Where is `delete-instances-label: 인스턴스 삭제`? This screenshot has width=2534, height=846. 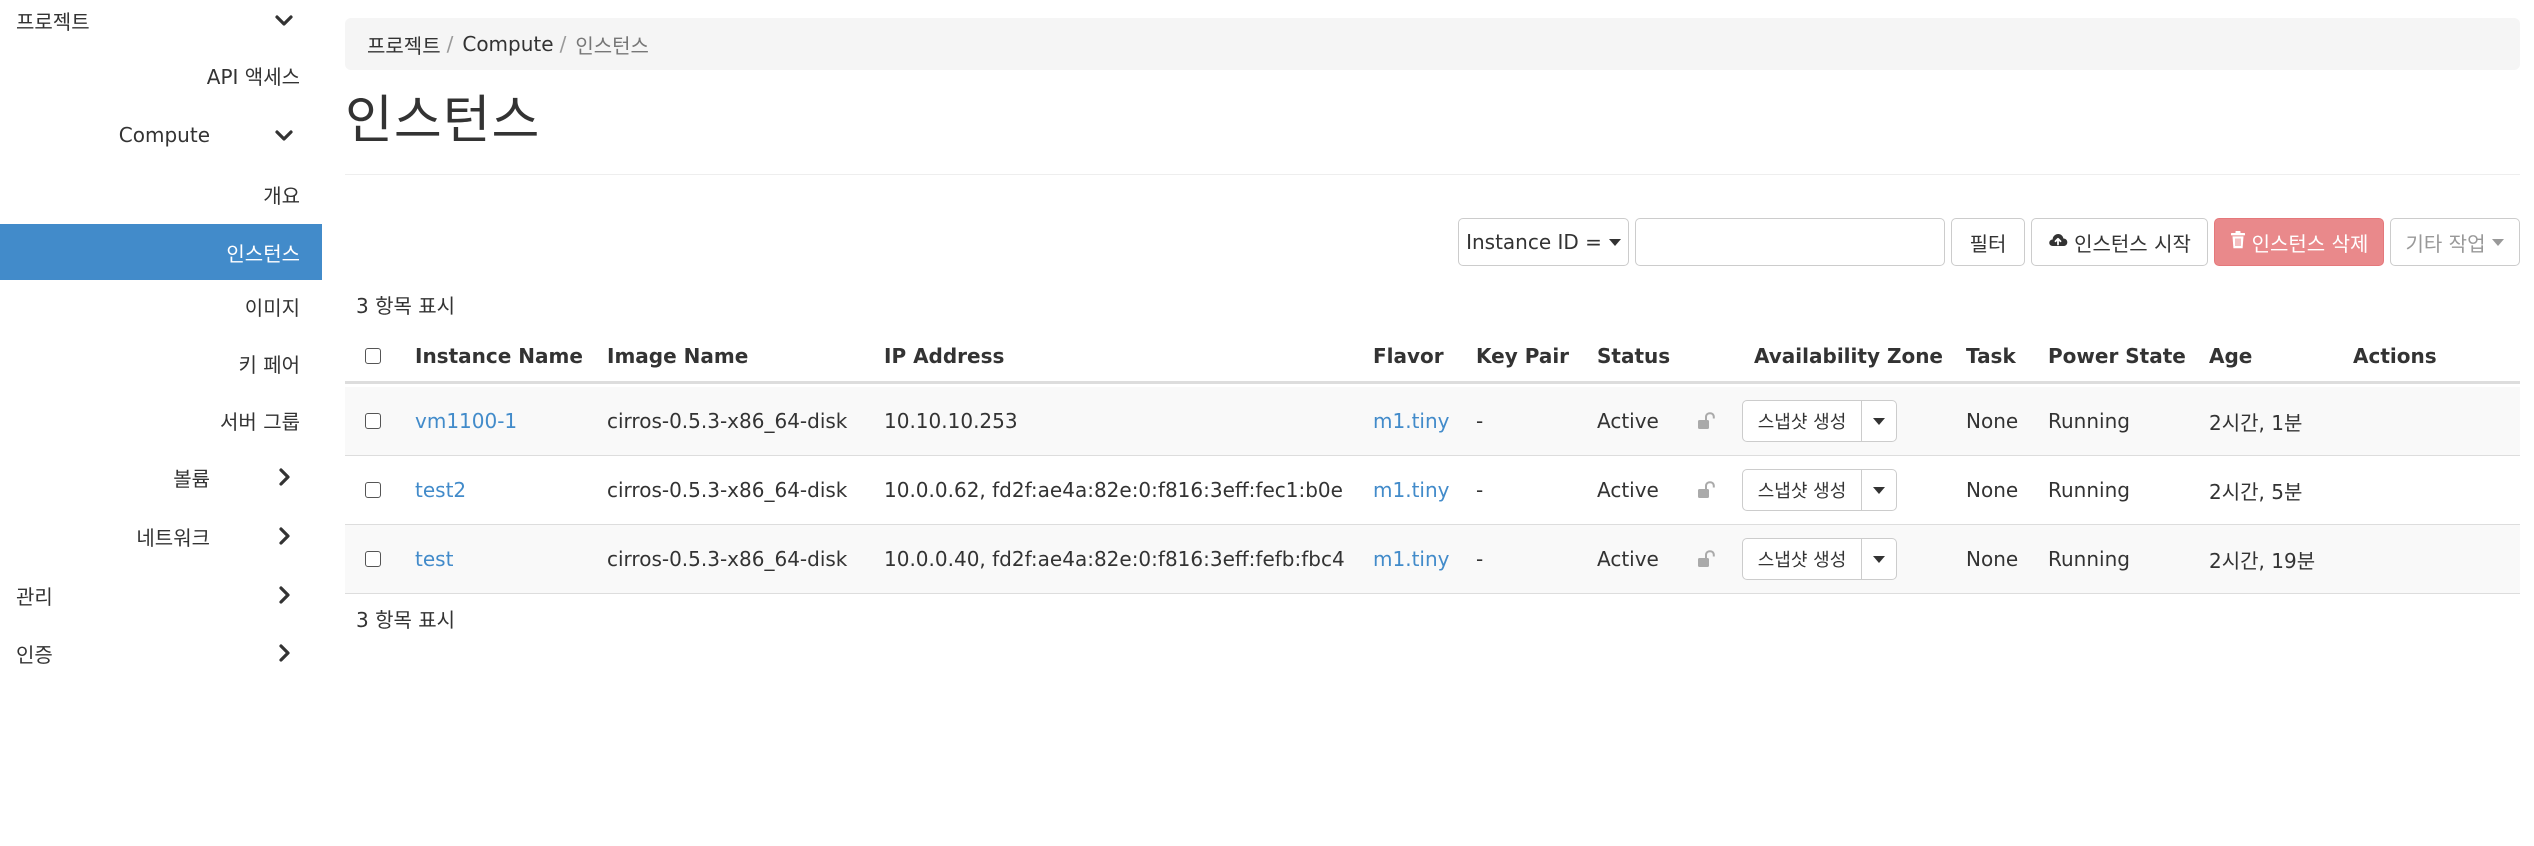
delete-instances-label: 인스턴스 삭제 is located at coordinates (2310, 243).